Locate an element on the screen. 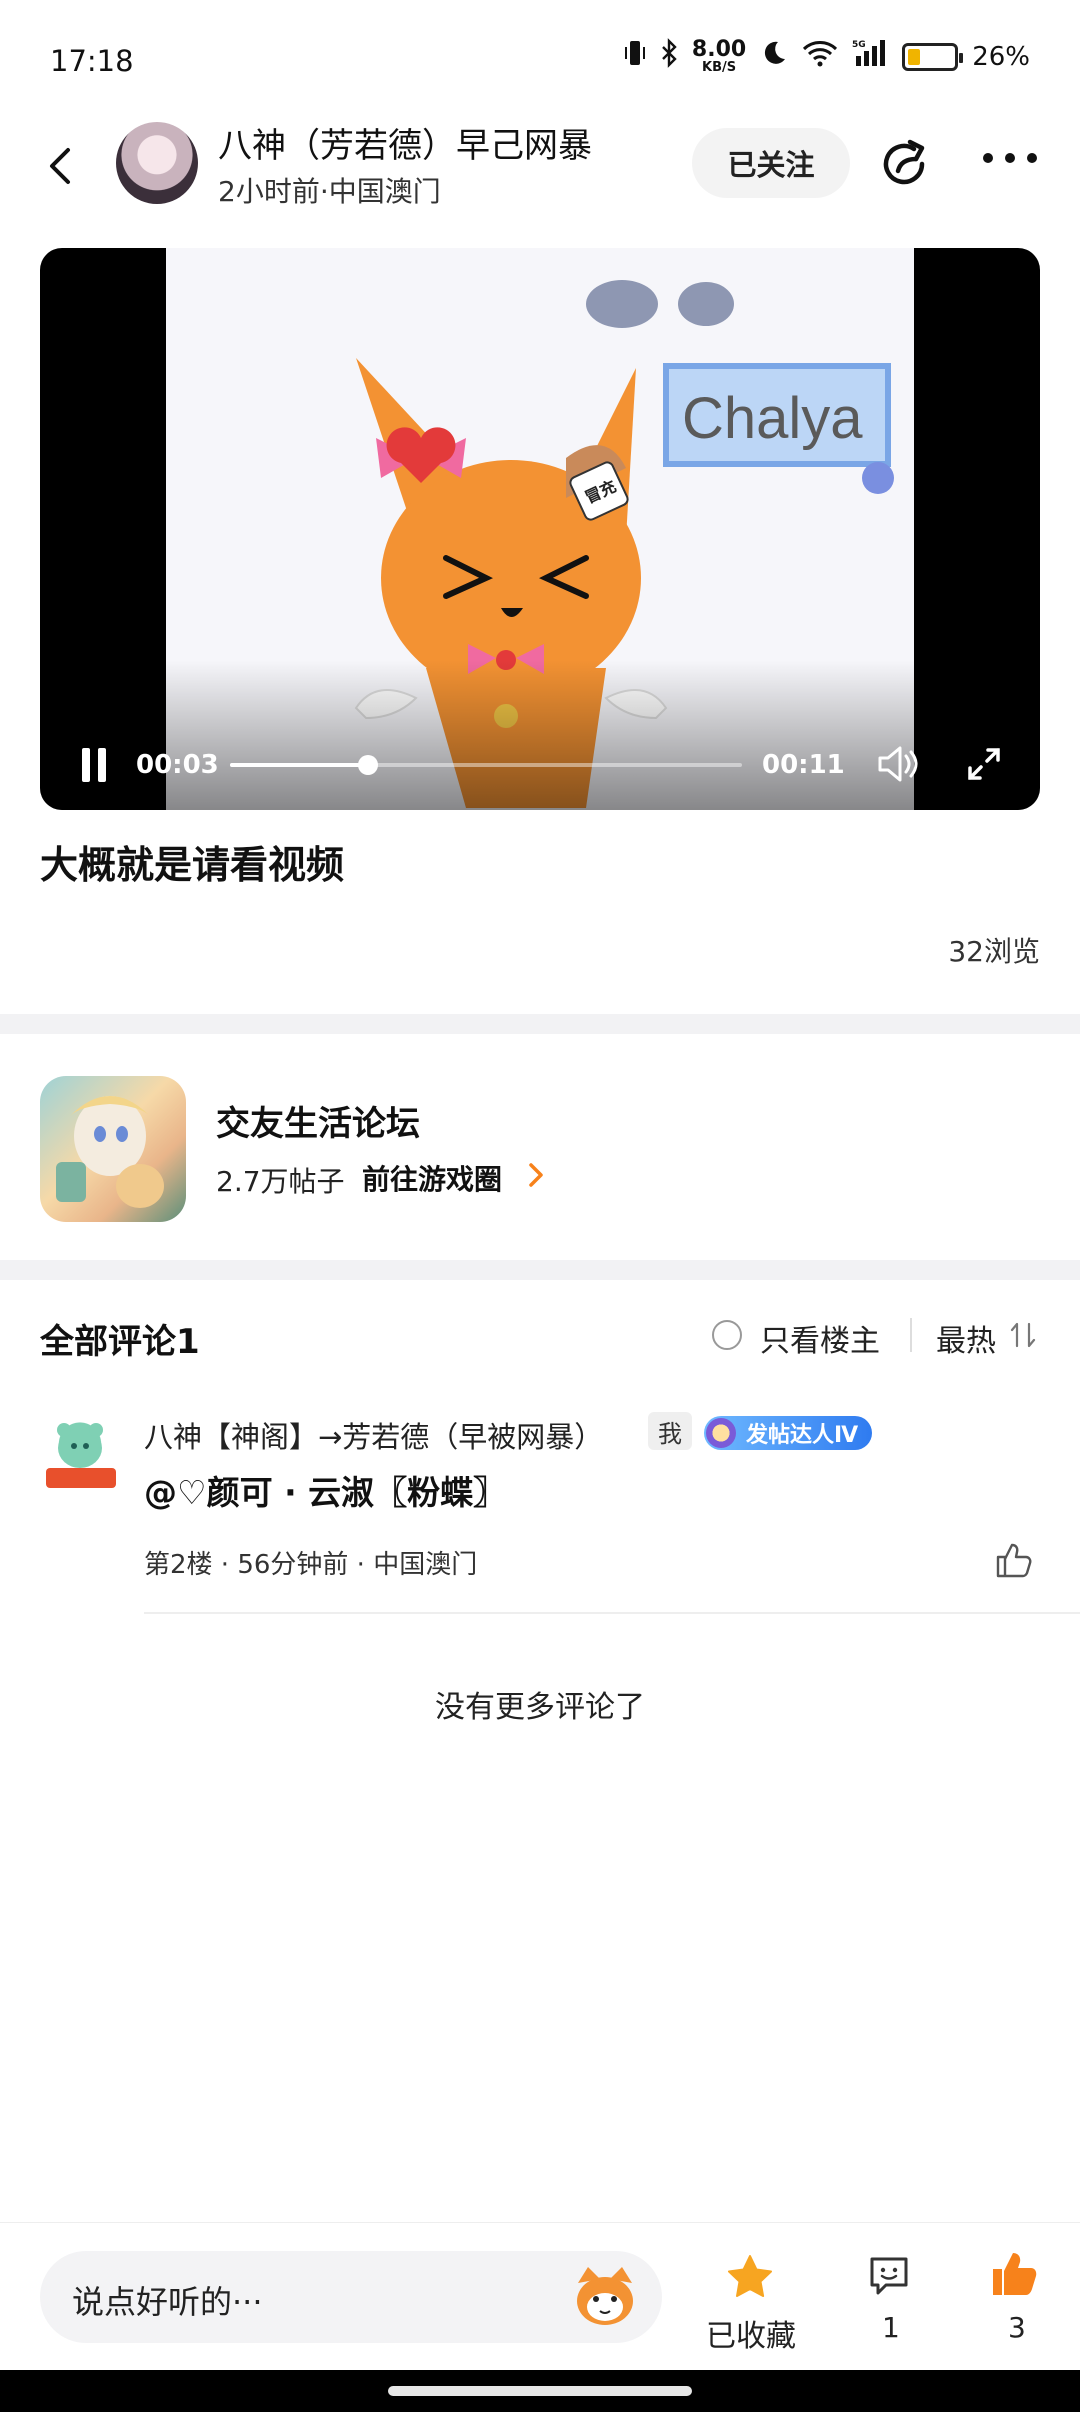 The image size is (1080, 2412). only-op-radio is located at coordinates (727, 1335).